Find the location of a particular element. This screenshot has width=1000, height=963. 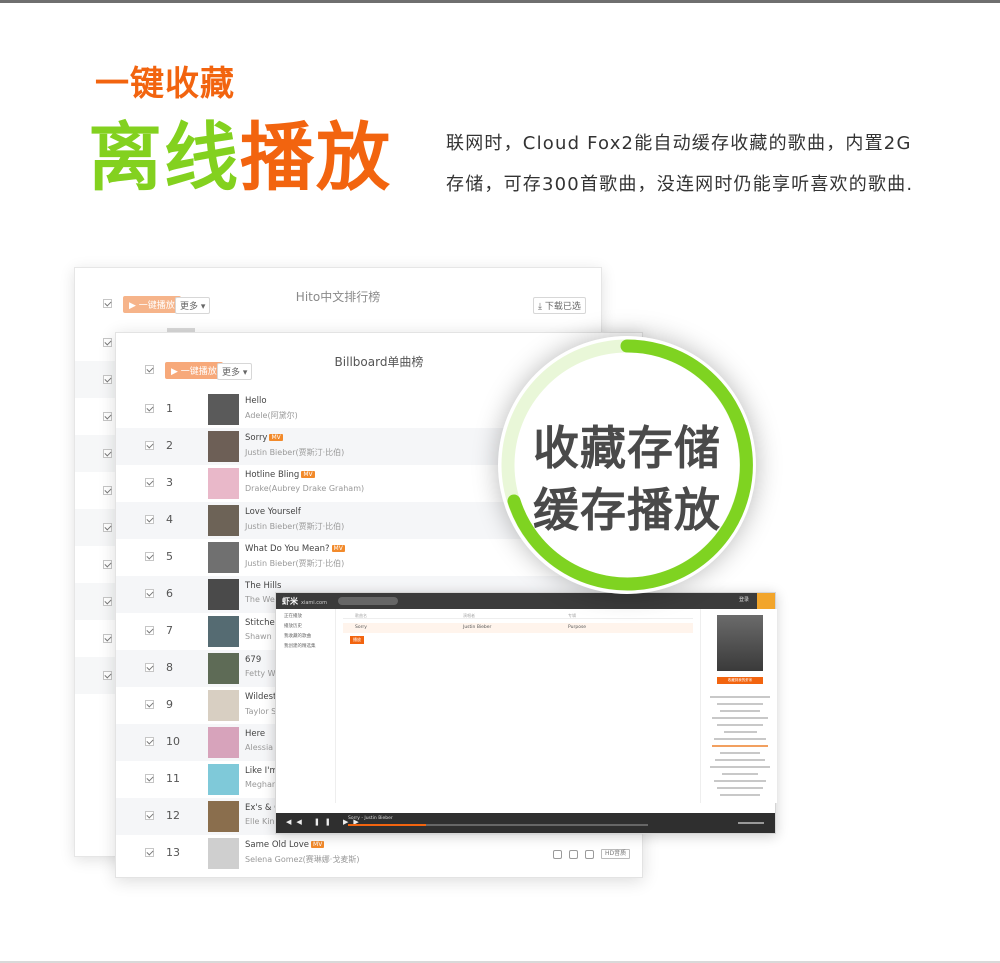

playlist-row: Sorry Justin Bieber Purpose is located at coordinates (518, 628).